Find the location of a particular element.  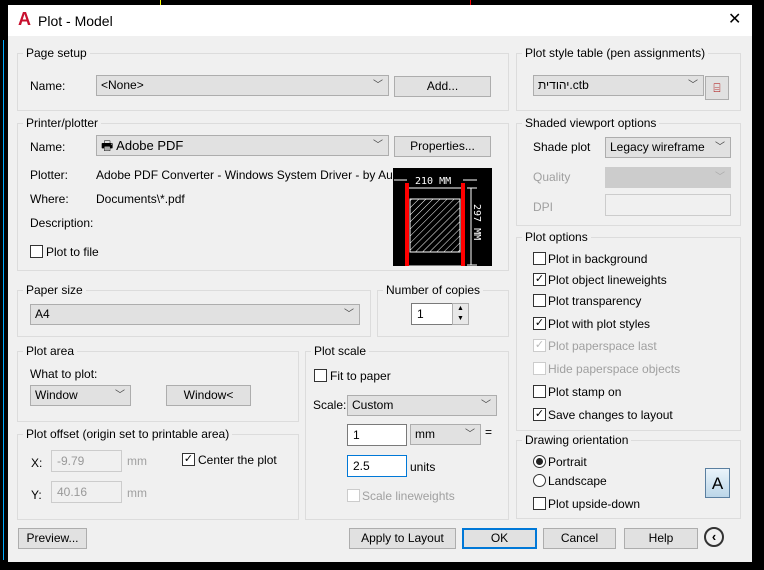

fit-to-paper-label: Fit to paper is located at coordinates (360, 376).